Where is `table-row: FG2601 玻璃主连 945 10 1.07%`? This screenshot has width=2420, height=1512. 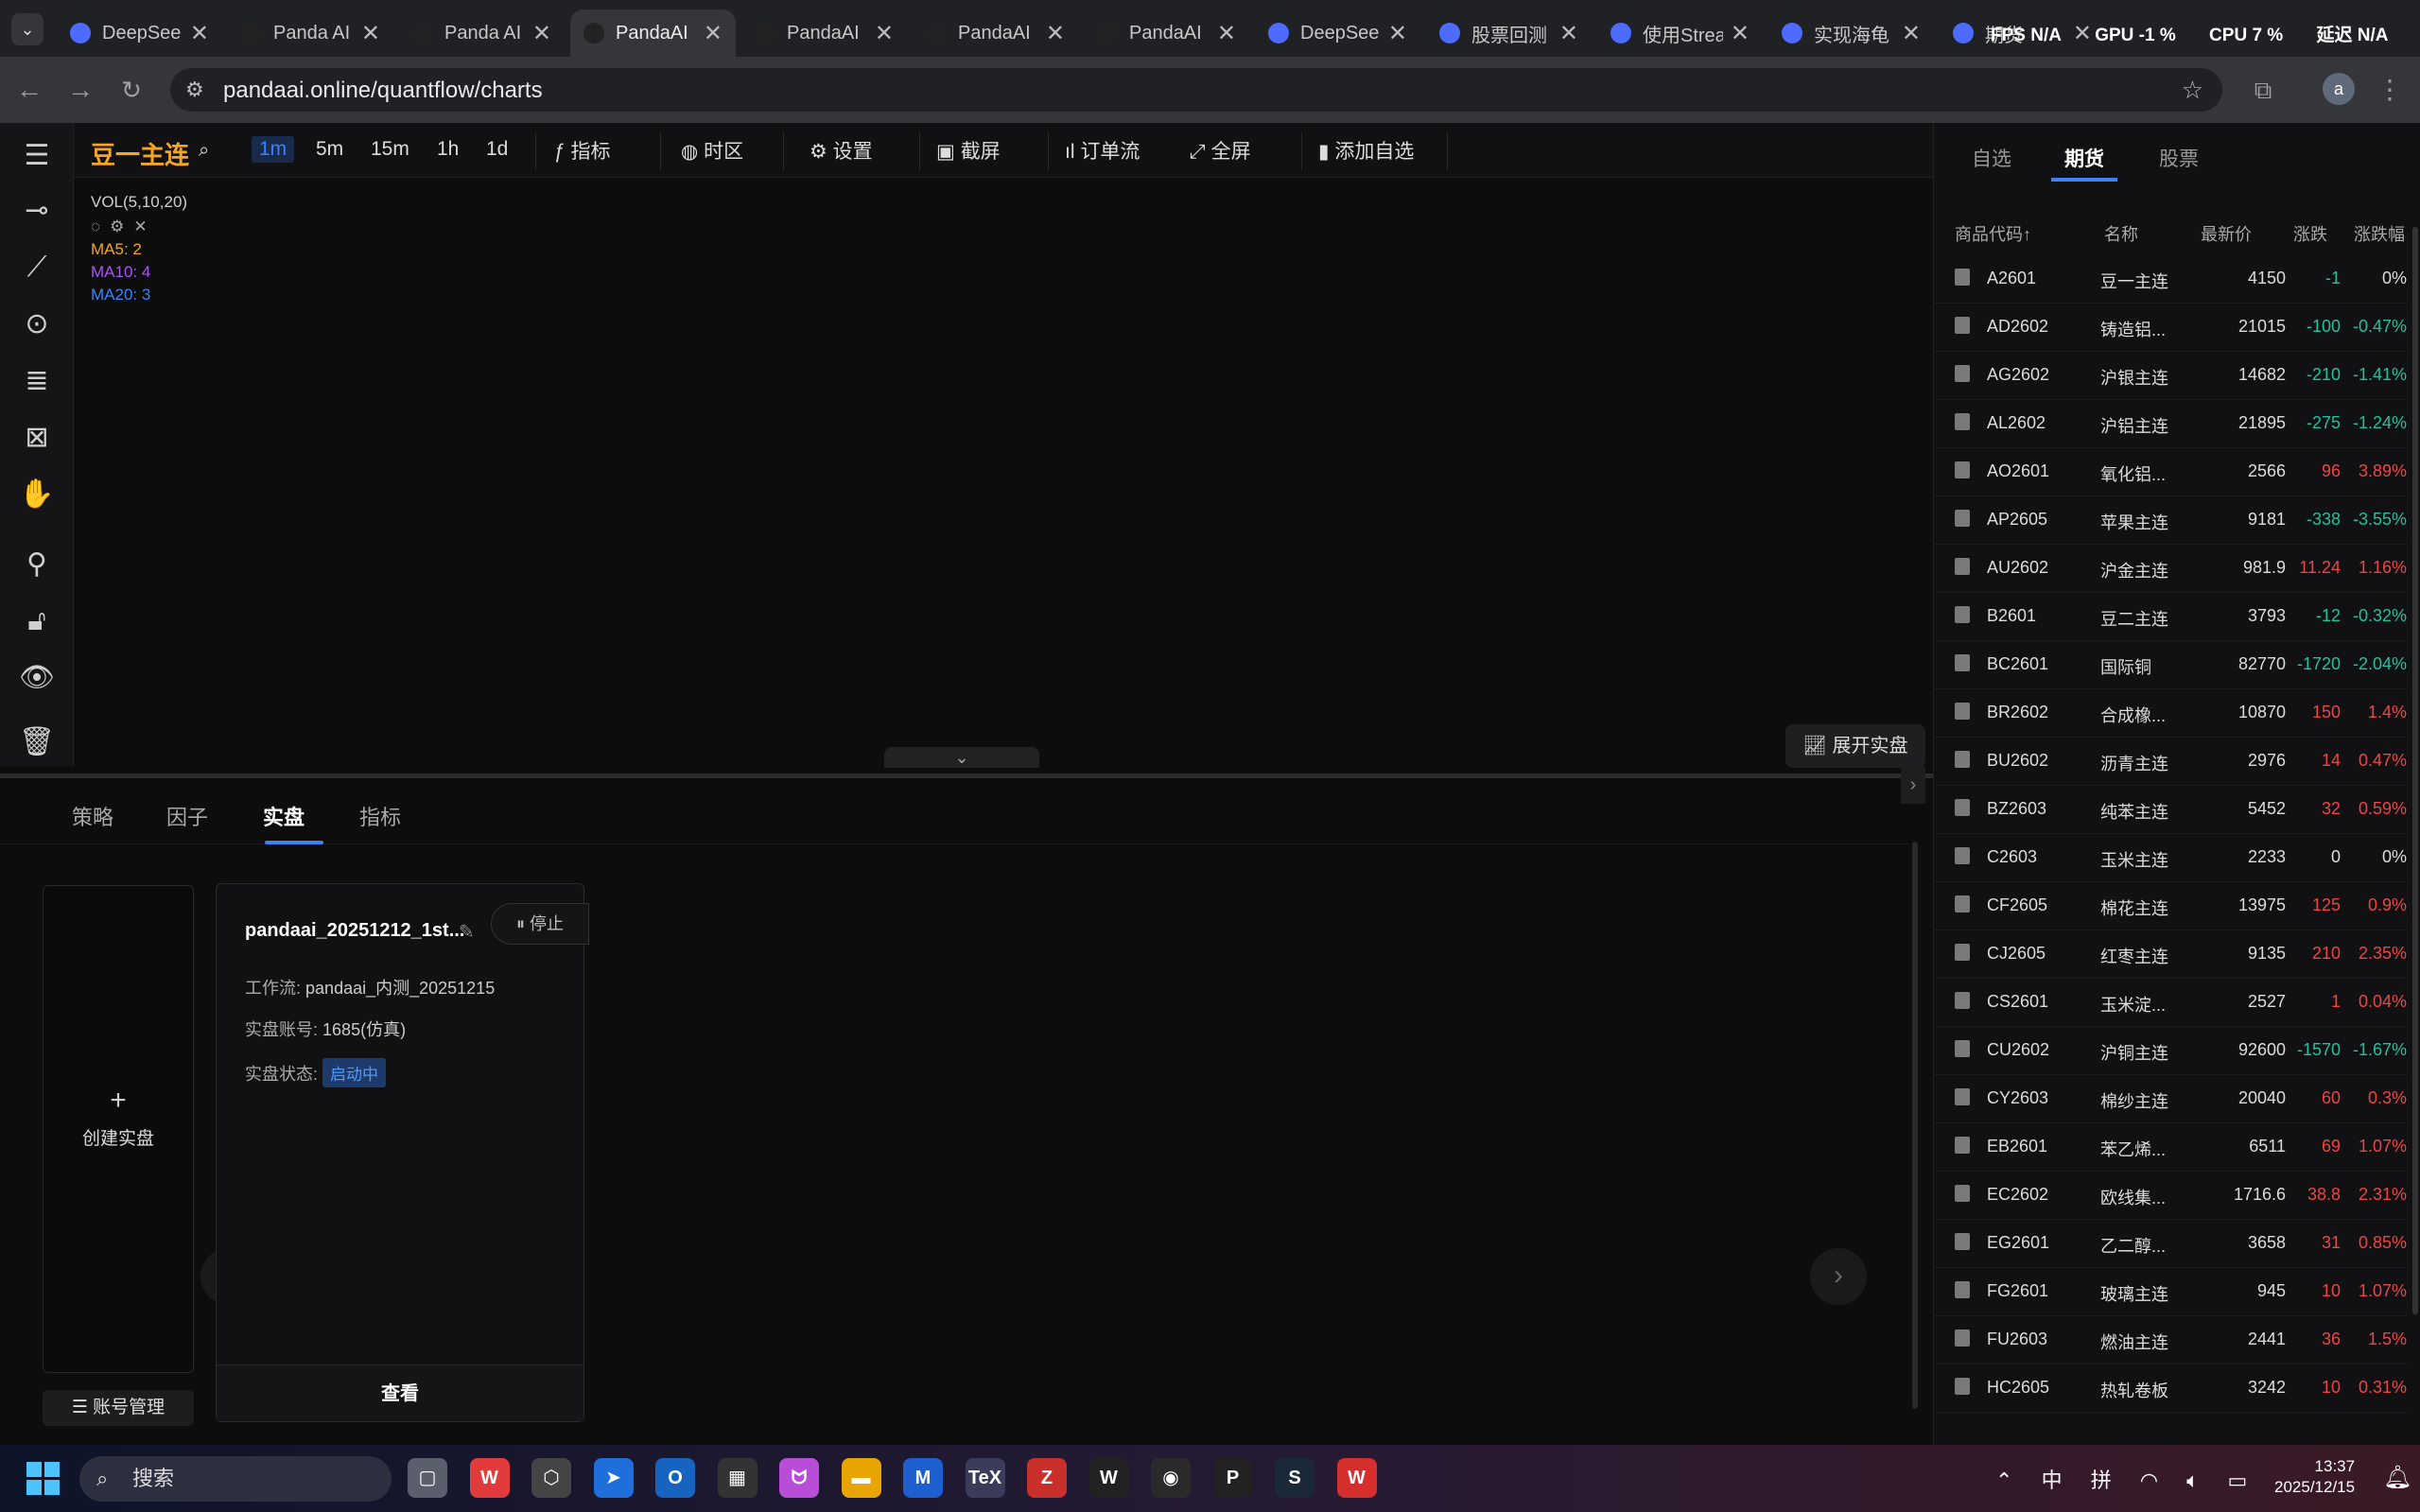
table-row: FG2601 玻璃主连 945 10 1.07% is located at coordinates (2170, 1292).